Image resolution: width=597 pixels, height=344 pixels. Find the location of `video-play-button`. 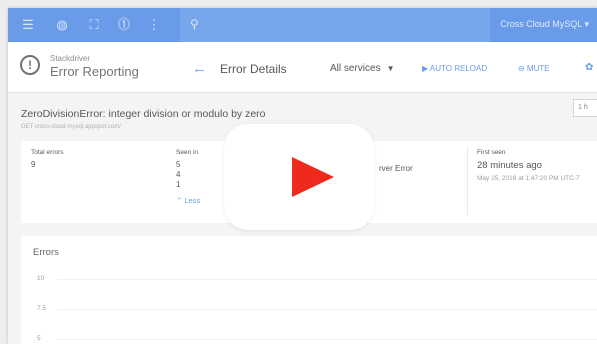

video-play-button is located at coordinates (299, 177).